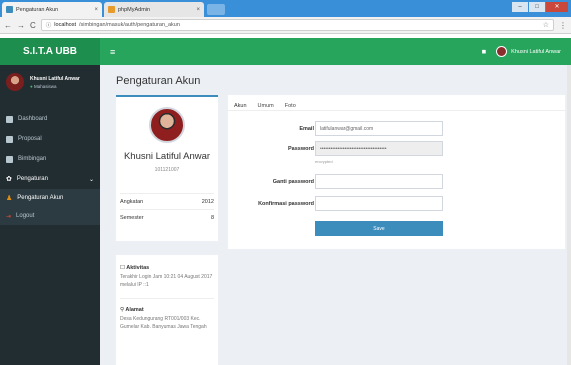 The image size is (571, 365). I want to click on status-badge: ● Mahasiswa, so click(55, 86).